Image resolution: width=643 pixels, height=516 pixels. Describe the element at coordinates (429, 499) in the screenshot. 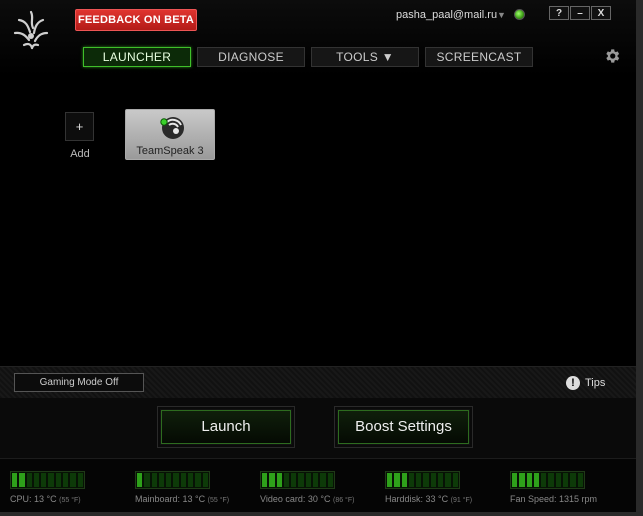

I see `harddisk-label: Harddisk: 33 °C (91 °F)` at that location.